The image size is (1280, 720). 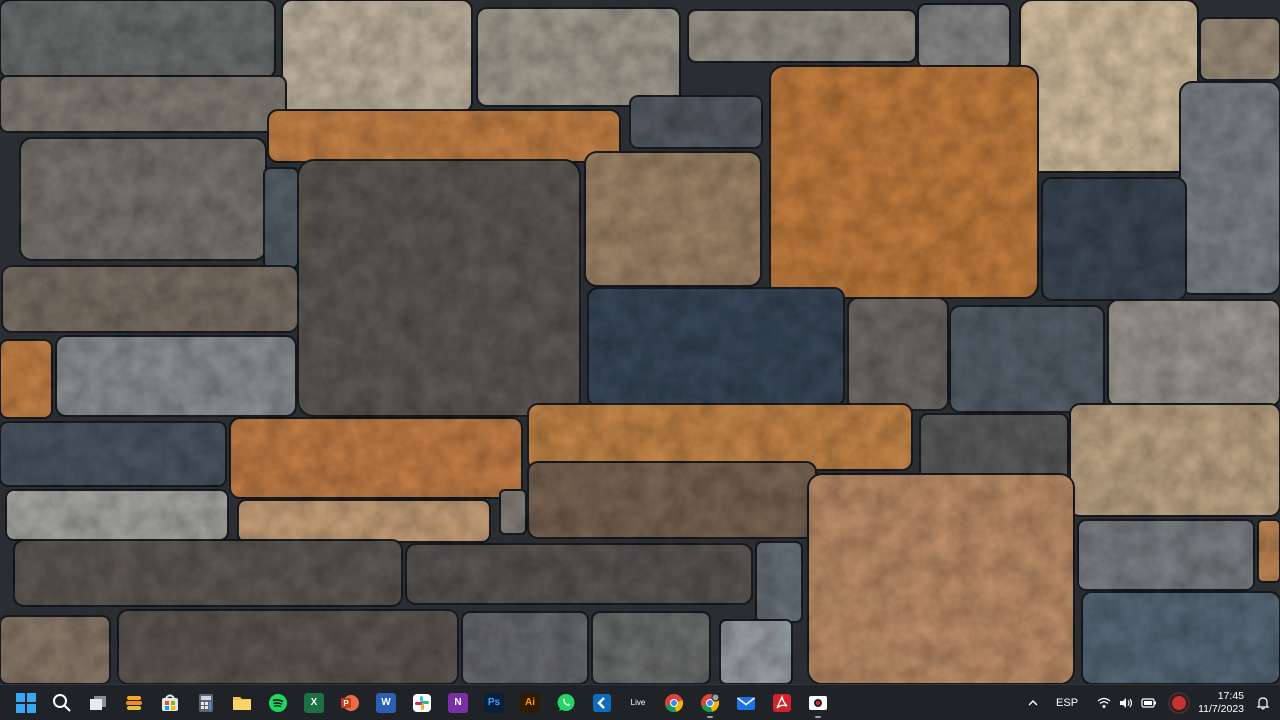 I want to click on clock: 17:45 11/7/2023, so click(x=1221, y=703).